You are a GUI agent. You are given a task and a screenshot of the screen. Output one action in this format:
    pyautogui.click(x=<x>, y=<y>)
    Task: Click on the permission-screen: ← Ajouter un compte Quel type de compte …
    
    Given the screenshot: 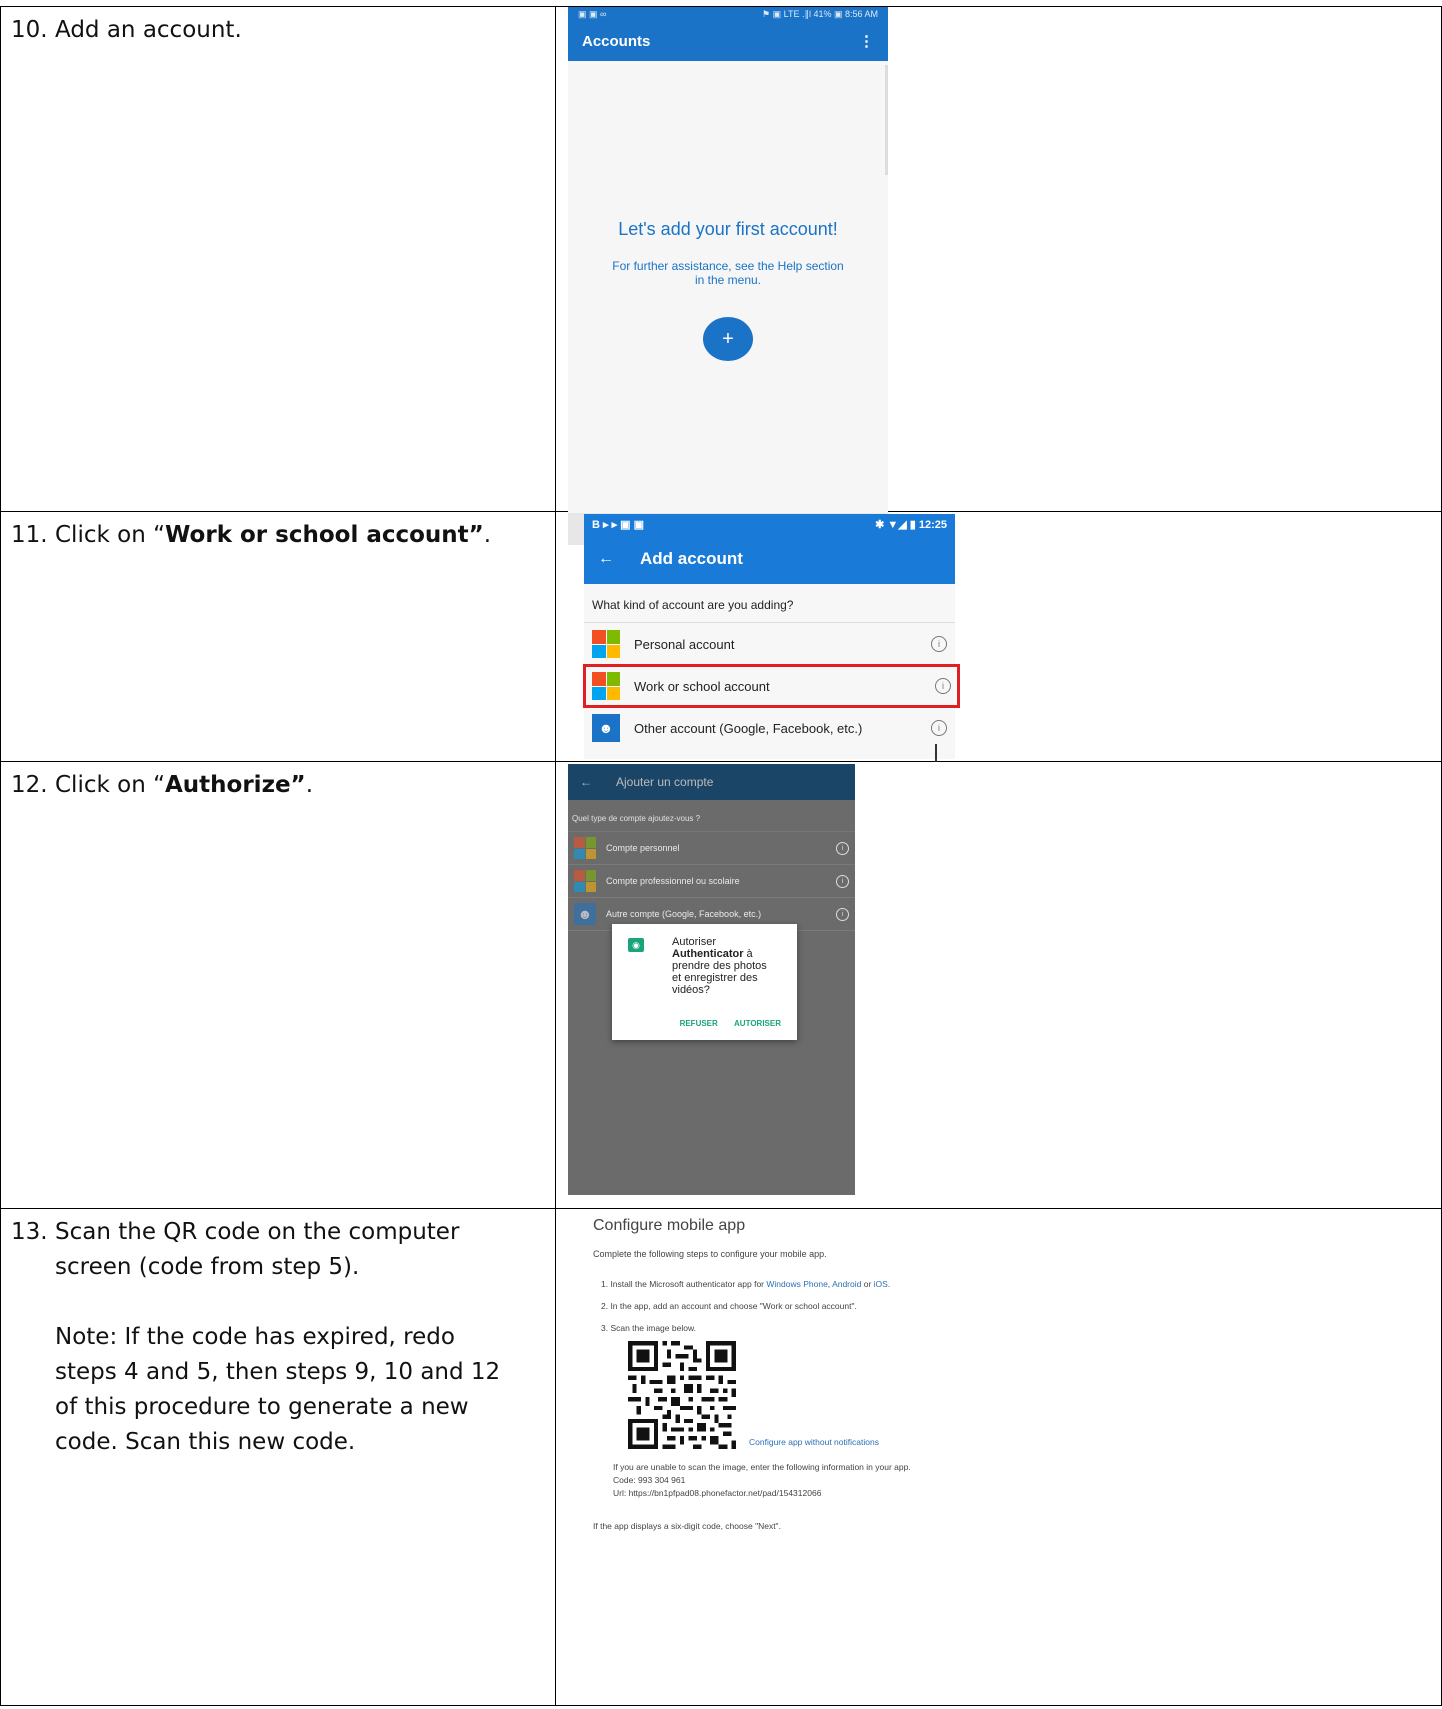 What is the action you would take?
    pyautogui.click(x=711, y=979)
    